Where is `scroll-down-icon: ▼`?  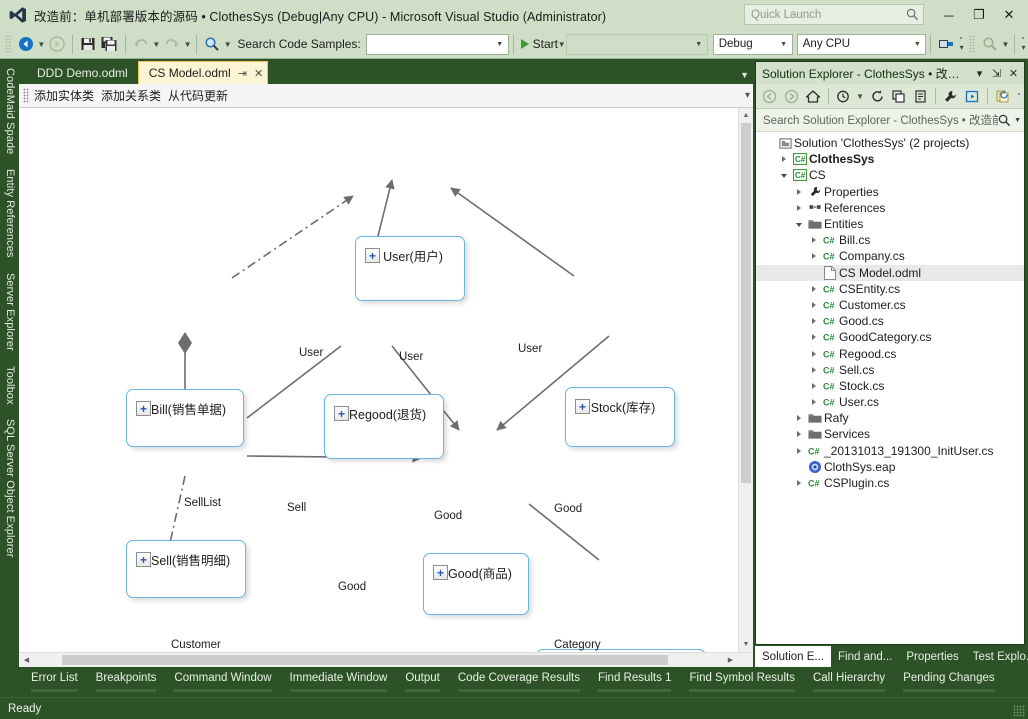
scroll-down-icon: ▼ is located at coordinates (746, 644).